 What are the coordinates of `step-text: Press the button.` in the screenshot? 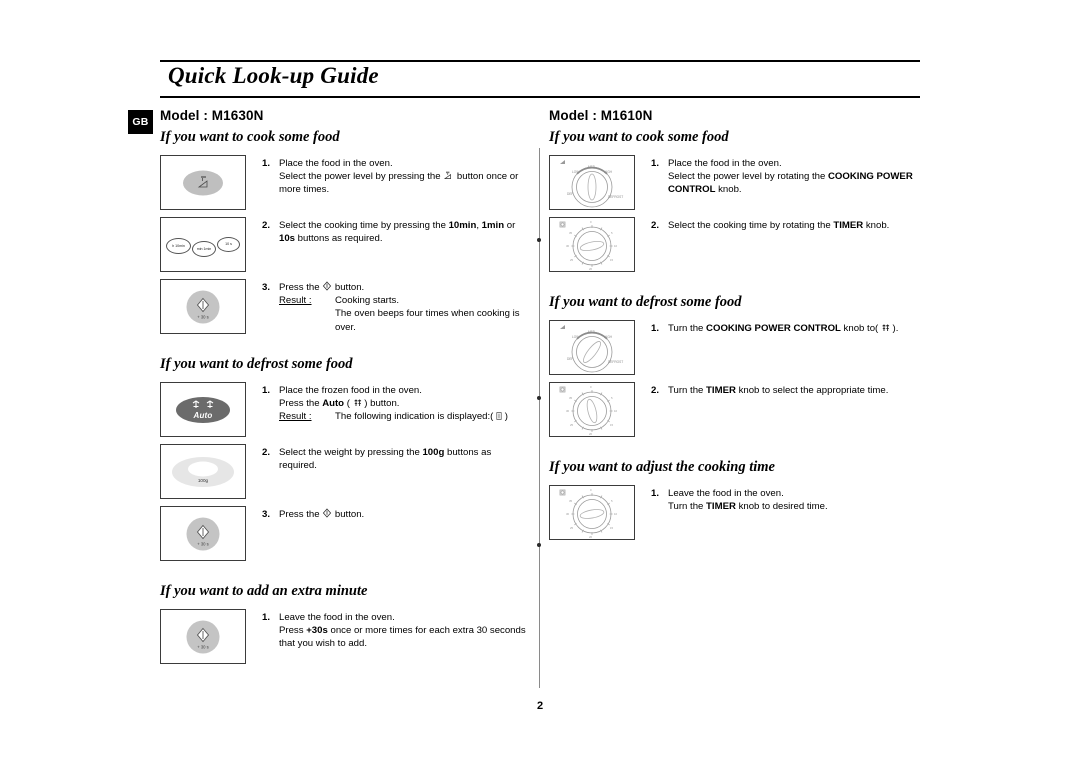 It's located at (322, 514).